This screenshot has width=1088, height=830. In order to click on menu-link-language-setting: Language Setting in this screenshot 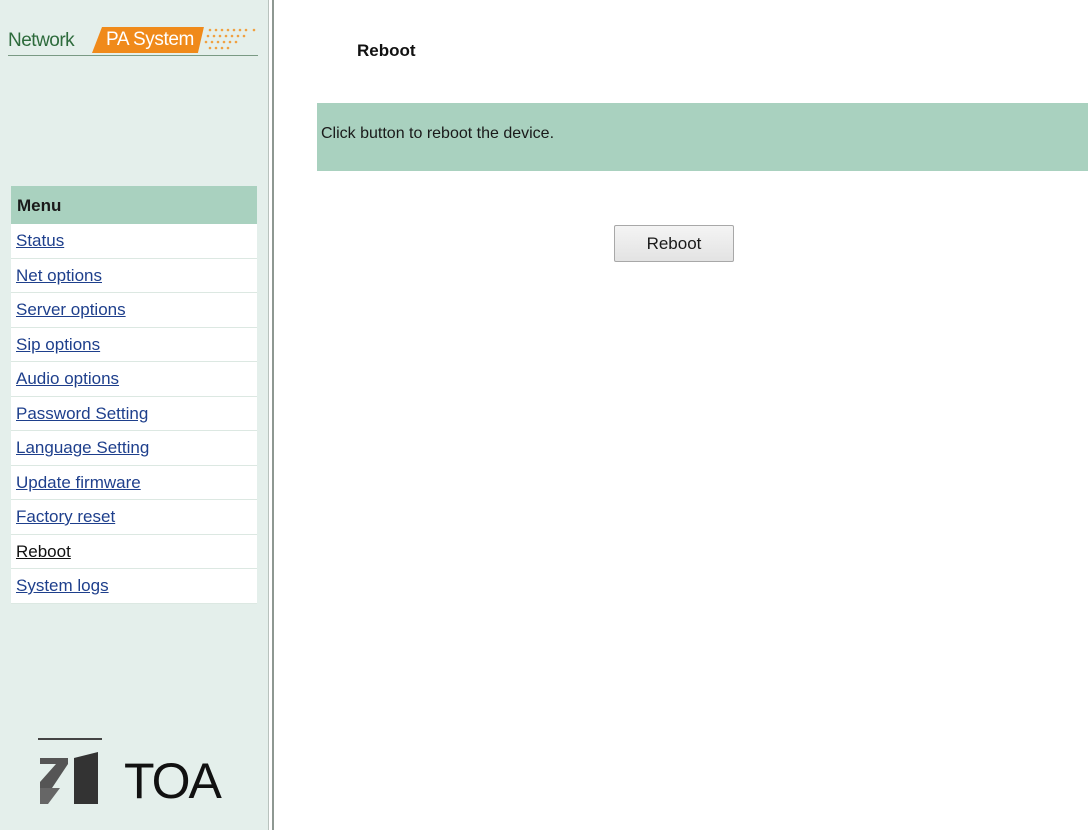, I will do `click(82, 447)`.